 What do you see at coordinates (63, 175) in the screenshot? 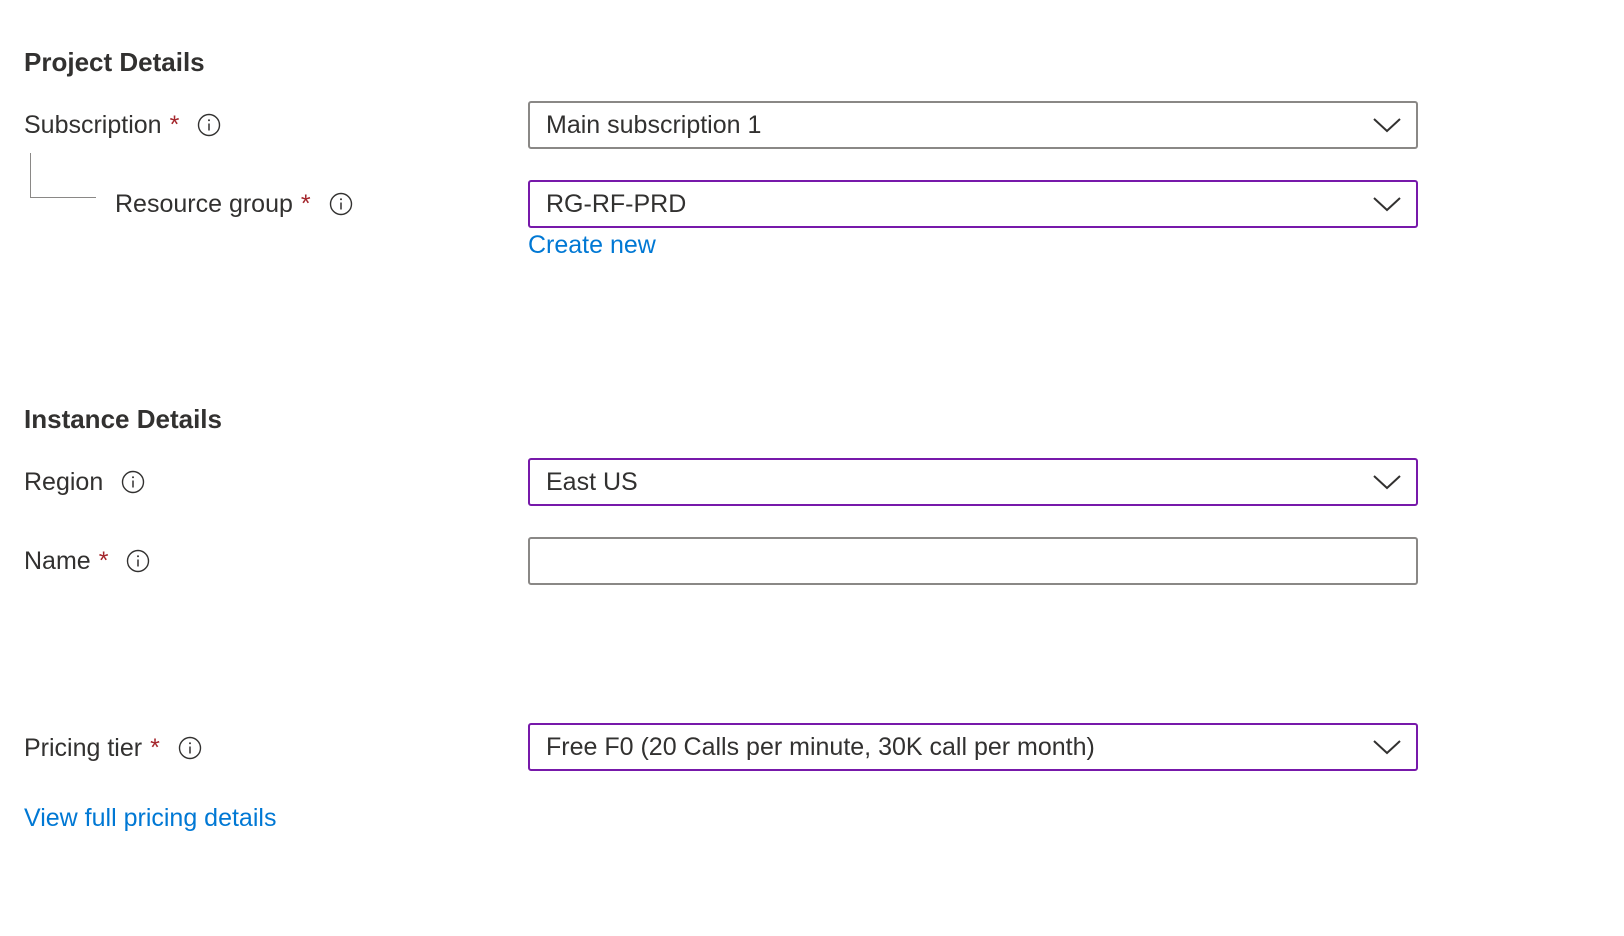
I see `tree-connector` at bounding box center [63, 175].